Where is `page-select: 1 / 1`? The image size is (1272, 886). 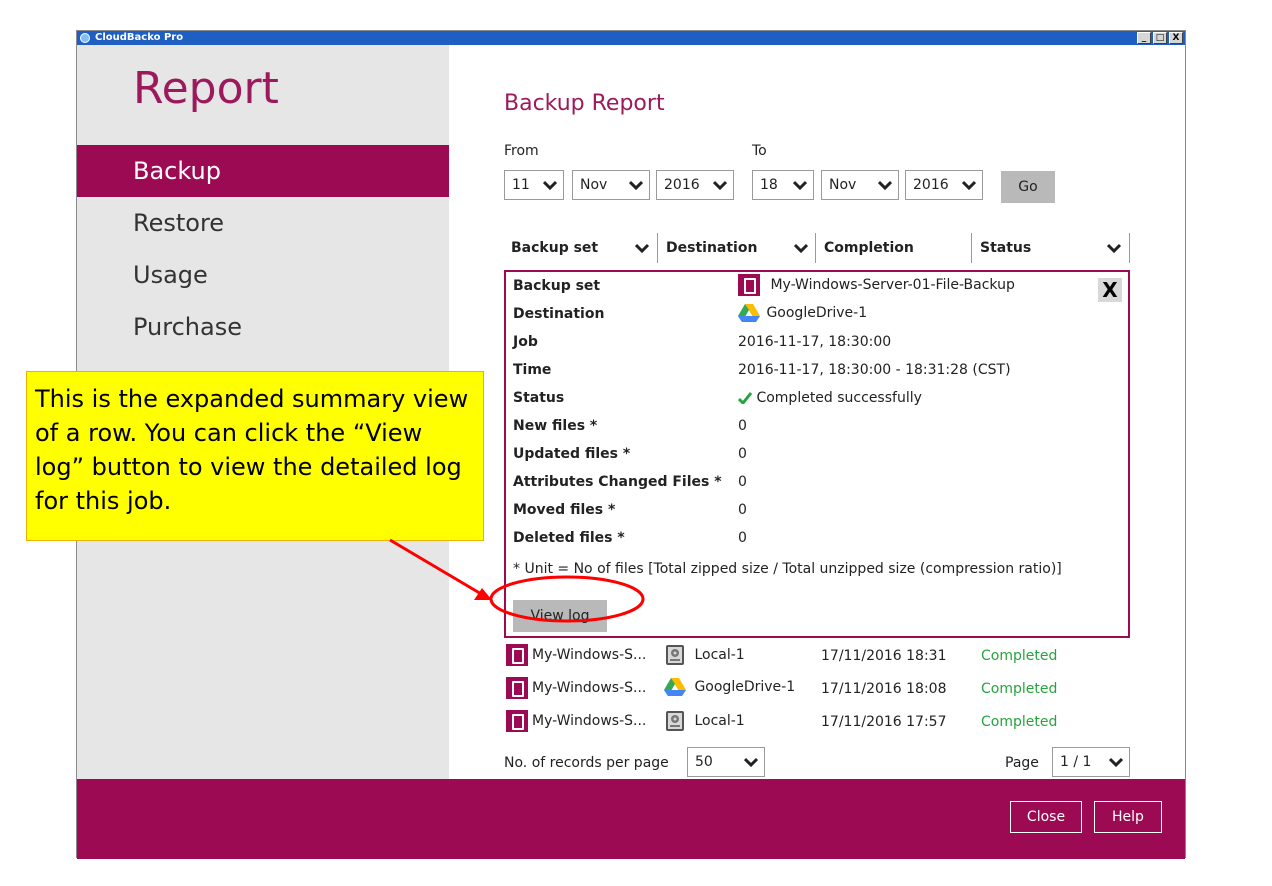
page-select: 1 / 1 is located at coordinates (1091, 762).